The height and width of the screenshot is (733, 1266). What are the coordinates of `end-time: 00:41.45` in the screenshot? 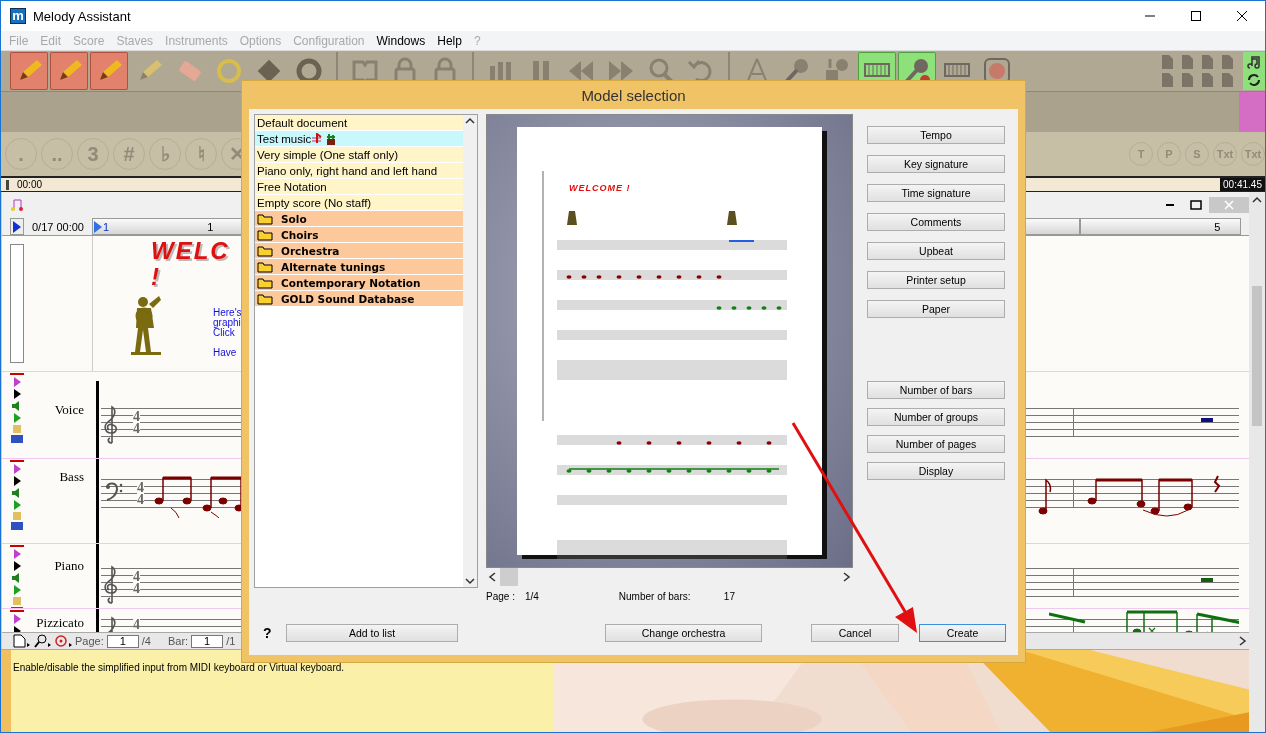 It's located at (1242, 184).